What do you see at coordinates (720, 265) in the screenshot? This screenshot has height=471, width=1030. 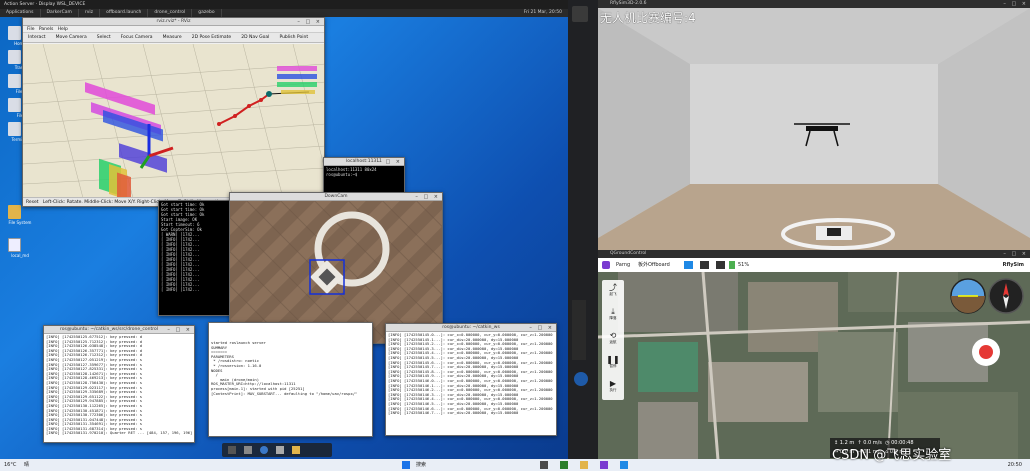 I see `signal-icon` at bounding box center [720, 265].